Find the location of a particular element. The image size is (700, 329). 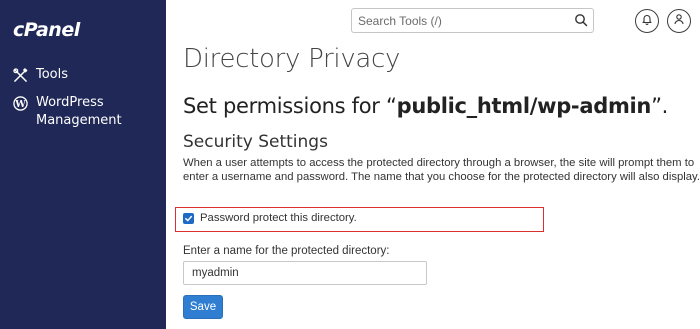

cpanel-logo: cPanel is located at coordinates (46, 30).